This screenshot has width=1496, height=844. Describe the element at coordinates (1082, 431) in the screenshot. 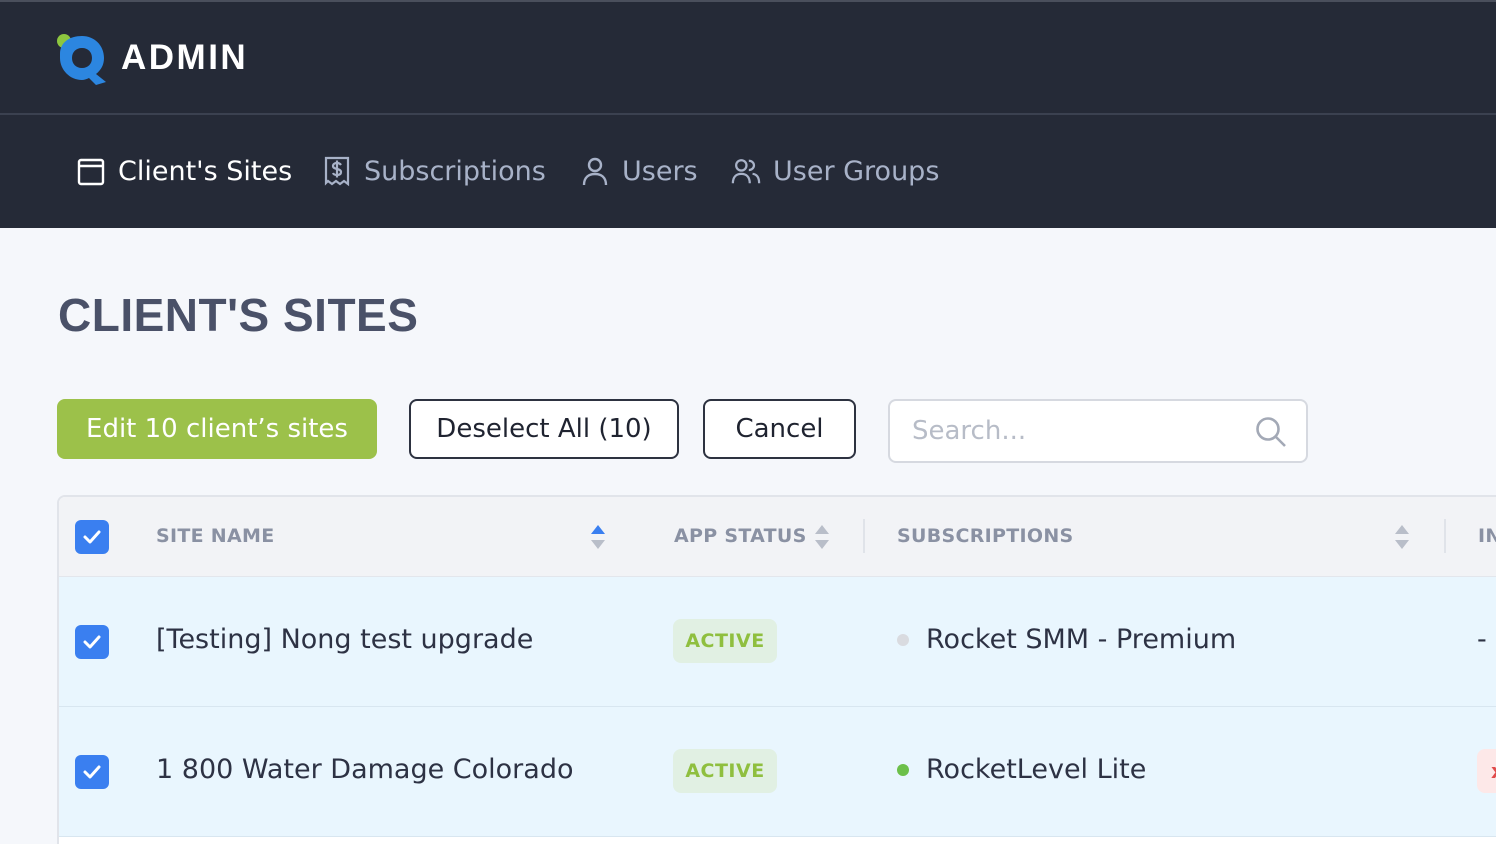

I see `search-input` at that location.